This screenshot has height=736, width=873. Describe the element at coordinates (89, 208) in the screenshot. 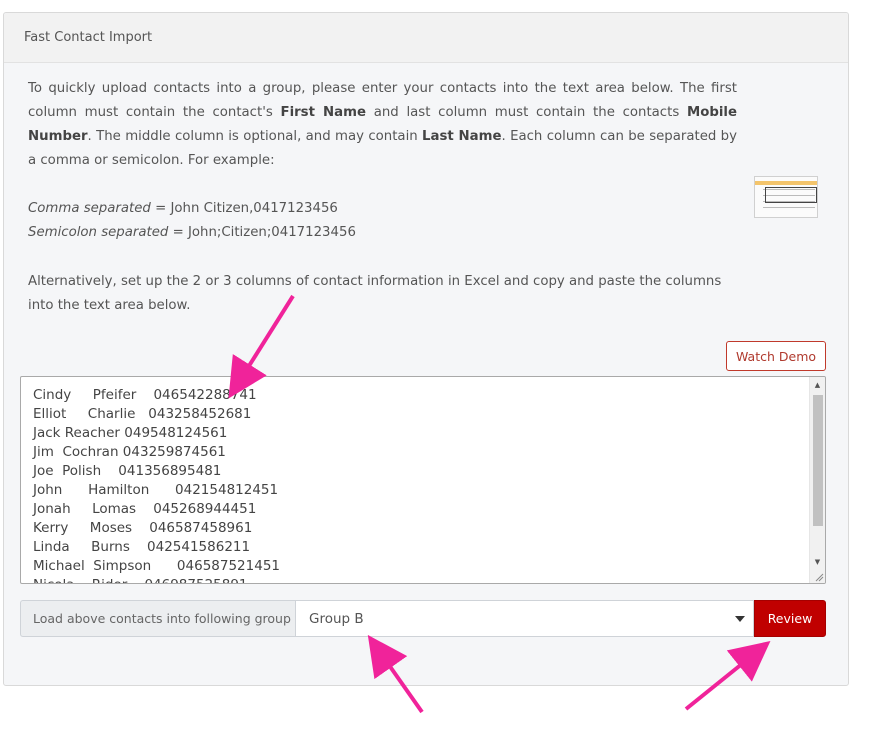

I see `comma-label: Comma separated` at that location.